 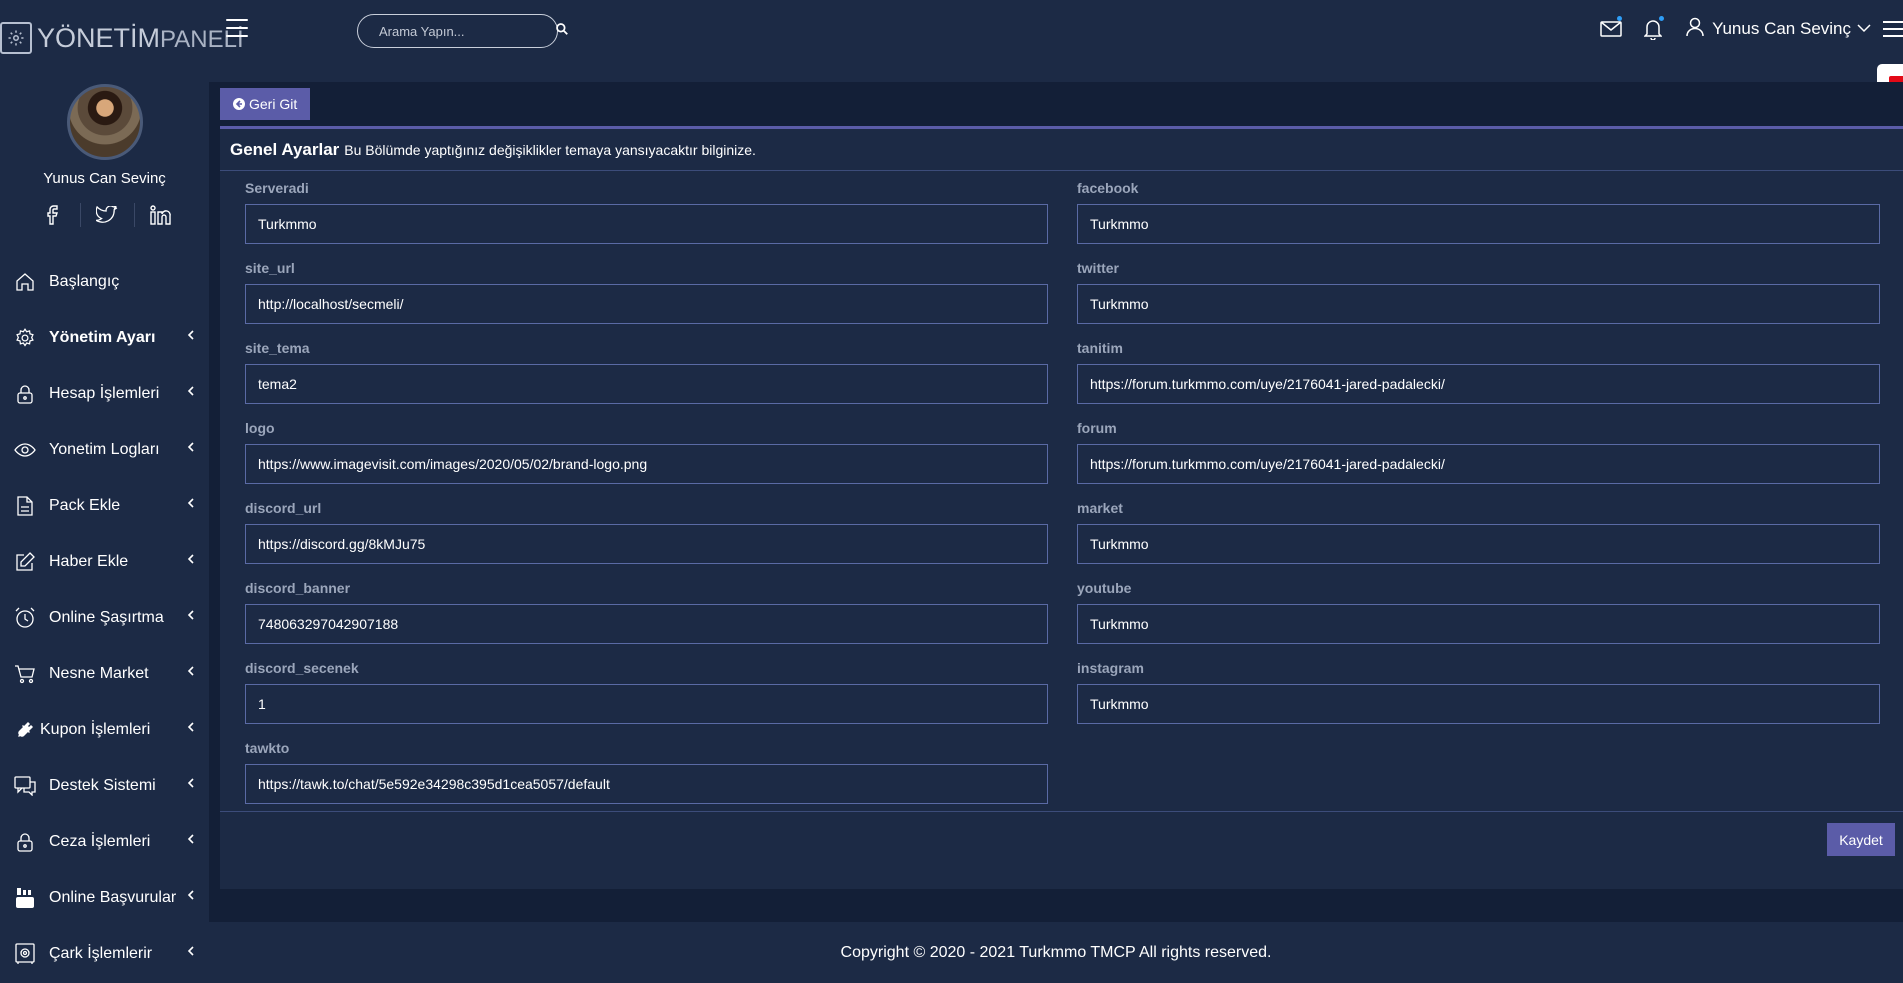 I want to click on field-label: tanitim, so click(x=1100, y=348).